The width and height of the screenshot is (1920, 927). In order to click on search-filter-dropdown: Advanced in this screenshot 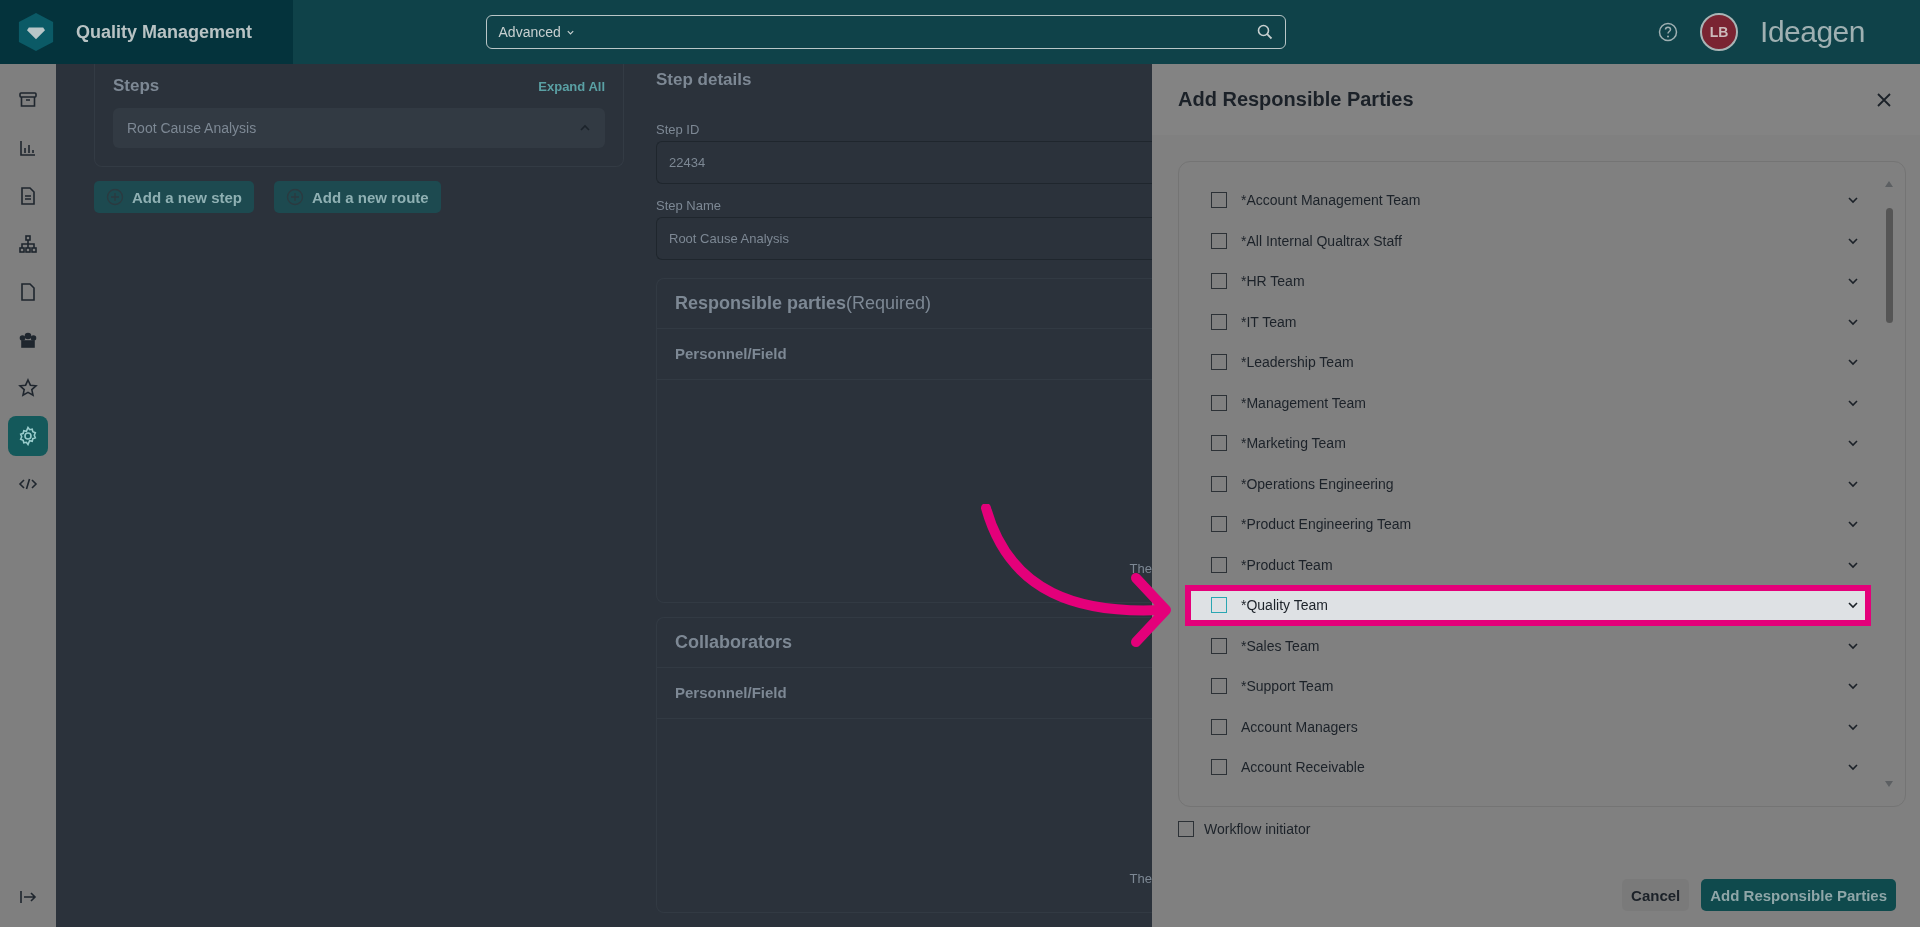, I will do `click(536, 32)`.